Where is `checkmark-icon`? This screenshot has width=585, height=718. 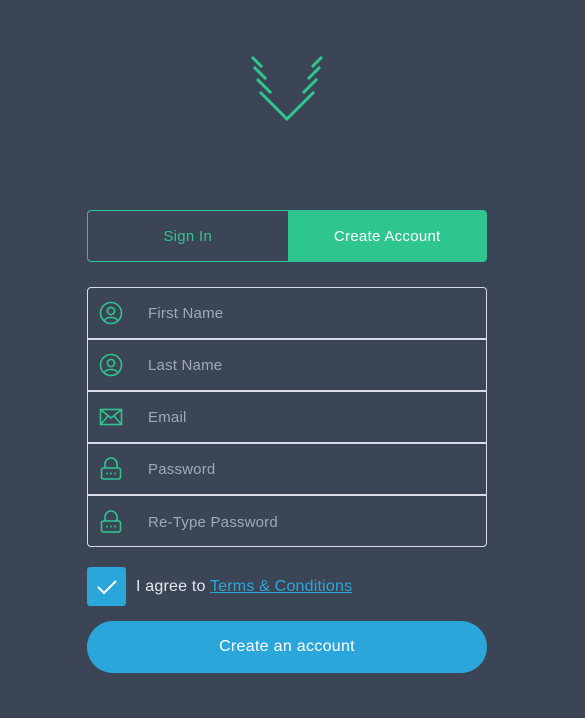 checkmark-icon is located at coordinates (106, 586).